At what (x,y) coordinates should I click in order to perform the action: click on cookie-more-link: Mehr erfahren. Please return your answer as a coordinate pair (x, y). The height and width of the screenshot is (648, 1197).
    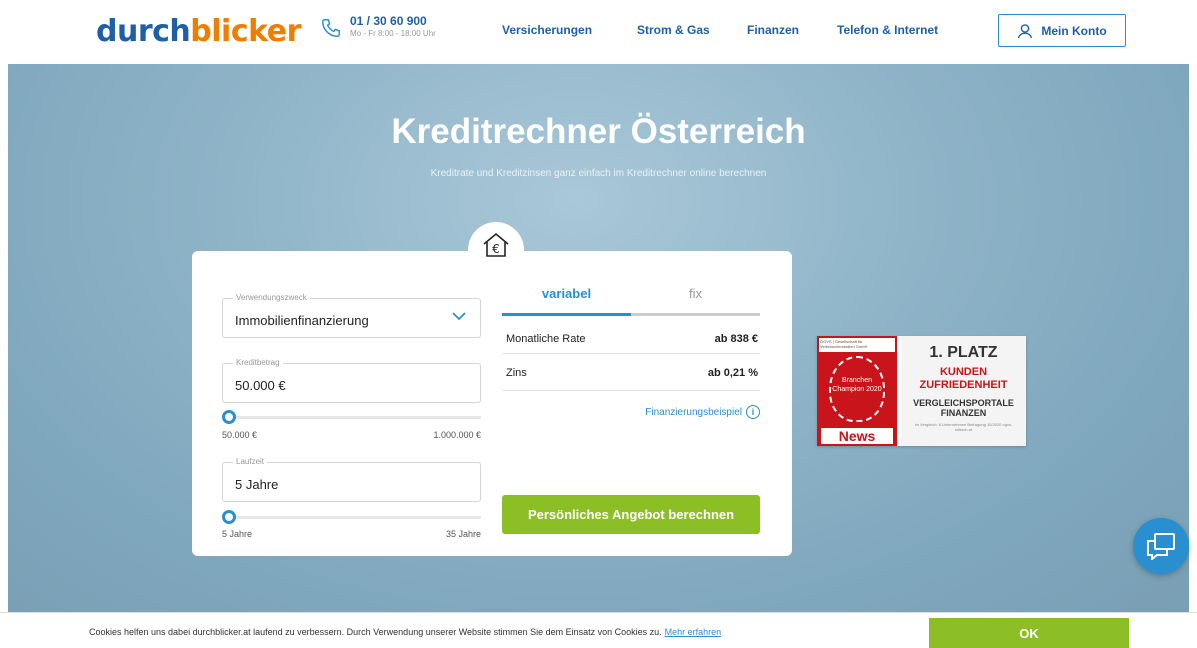
    Looking at the image, I should click on (693, 632).